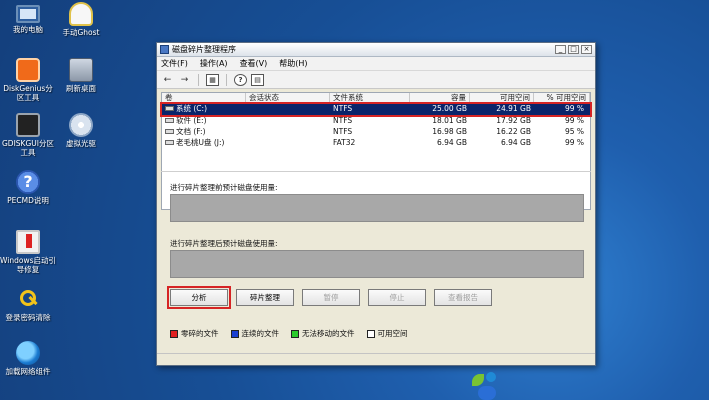 This screenshot has width=709, height=400. What do you see at coordinates (28, 242) in the screenshot?
I see `boot-repair-icon` at bounding box center [28, 242].